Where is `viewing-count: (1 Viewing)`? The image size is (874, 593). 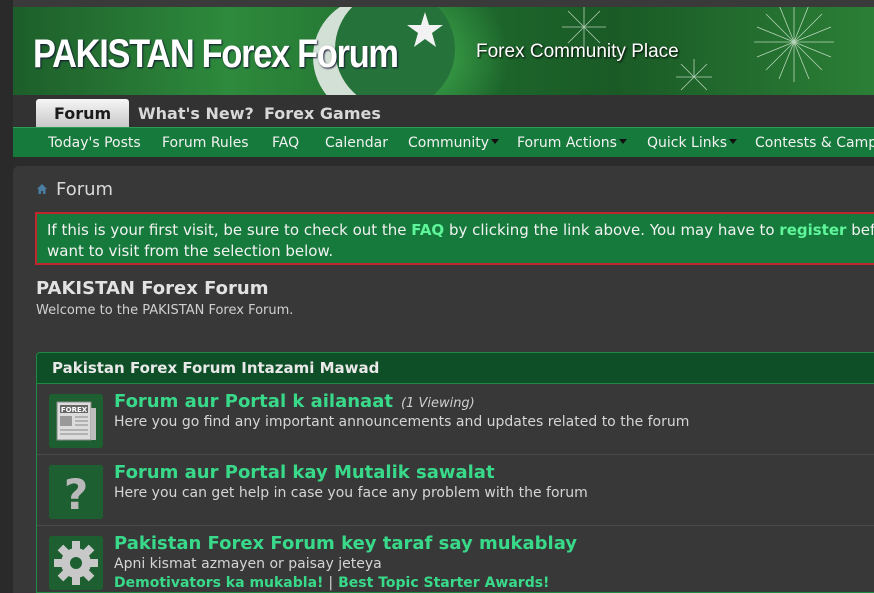
viewing-count: (1 Viewing) is located at coordinates (437, 403).